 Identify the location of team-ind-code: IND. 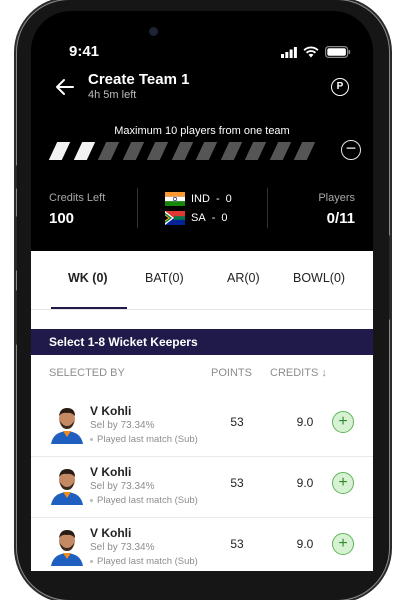
(200, 199).